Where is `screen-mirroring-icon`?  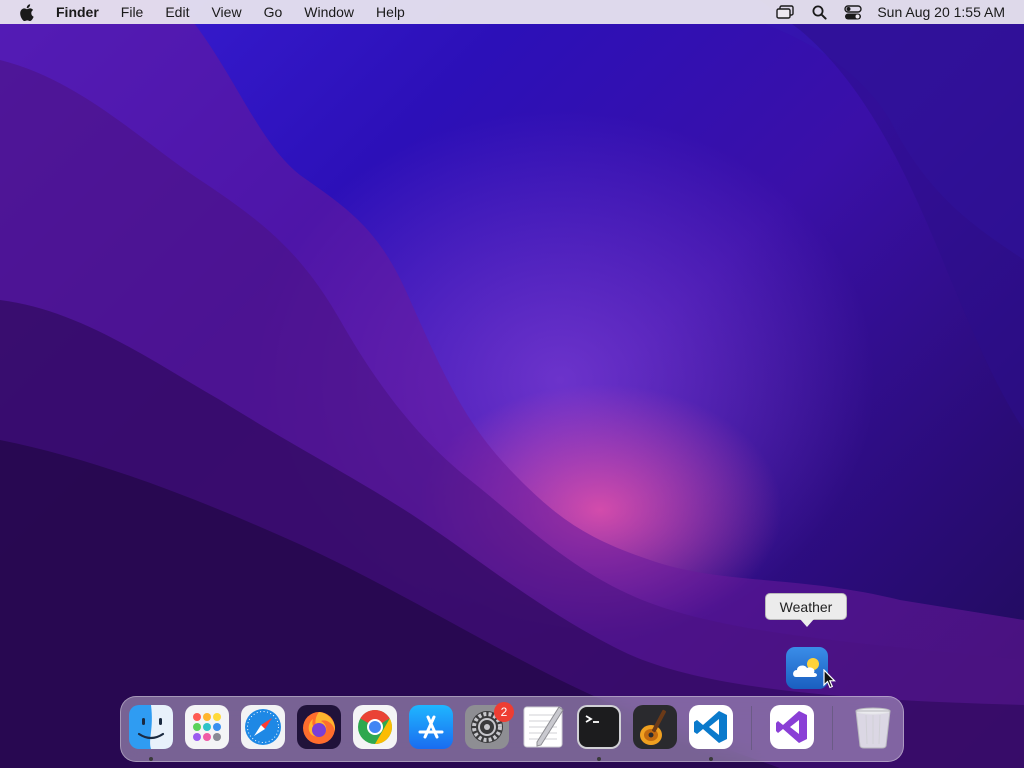 screen-mirroring-icon is located at coordinates (785, 12).